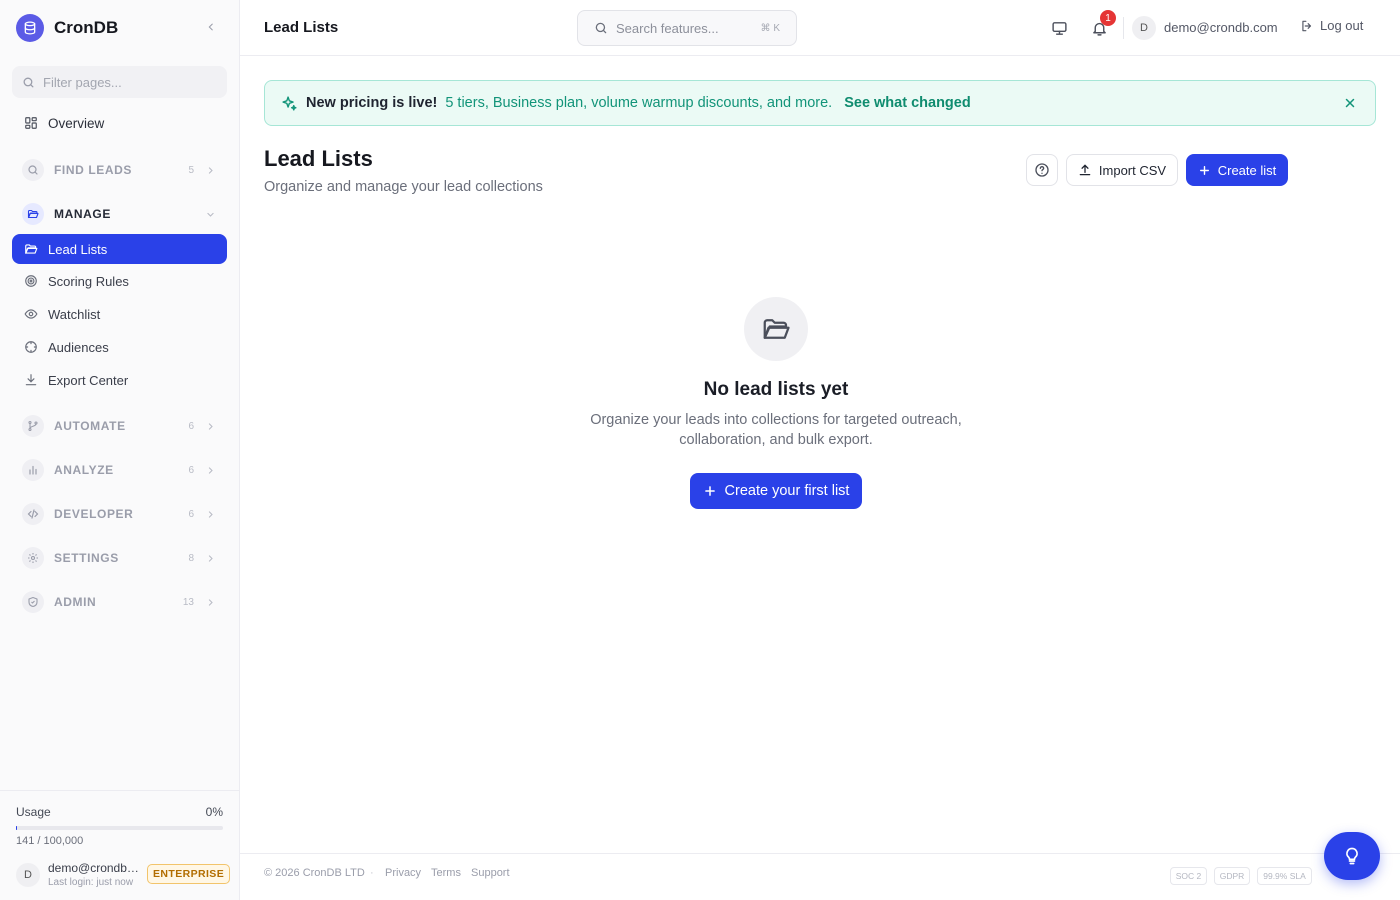 Image resolution: width=1400 pixels, height=900 pixels. I want to click on bar-chart-icon, so click(33, 470).